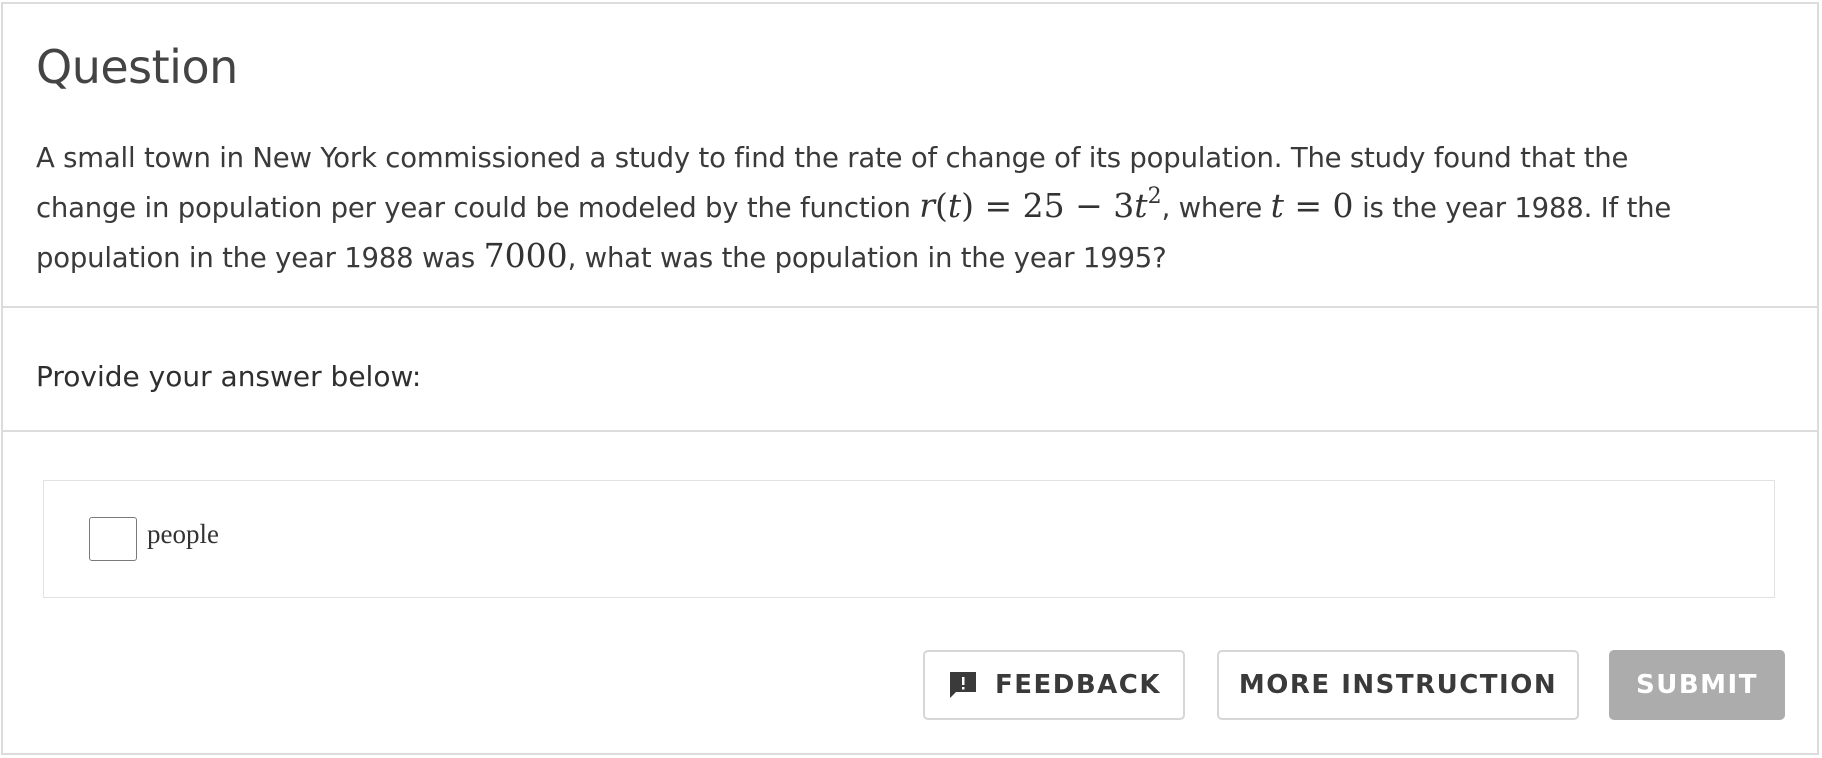  Describe the element at coordinates (525, 255) in the screenshot. I see `population-1988: 7000` at that location.